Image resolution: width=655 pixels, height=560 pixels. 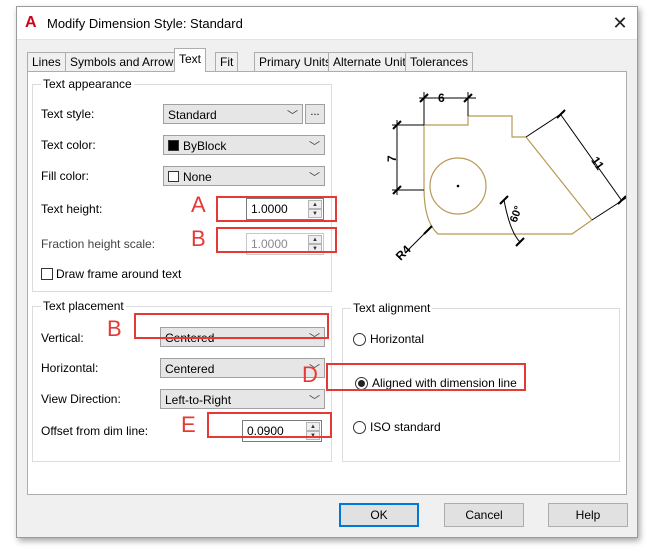 What do you see at coordinates (244, 145) in the screenshot?
I see `text-color-dropdown: ByBlock ﹀` at bounding box center [244, 145].